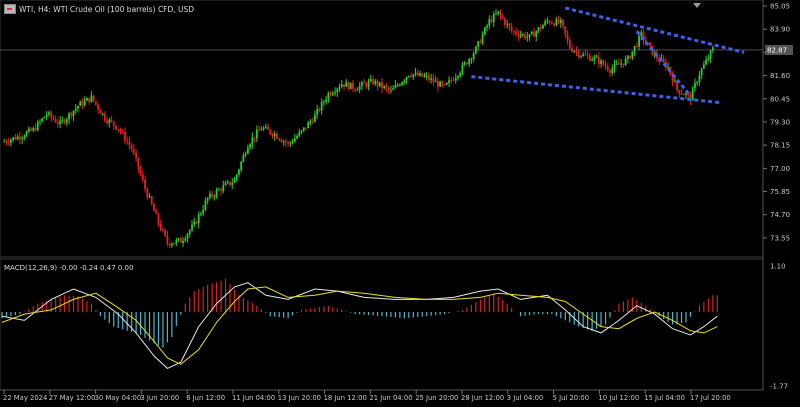 The height and width of the screenshot is (407, 800). What do you see at coordinates (253, 398) in the screenshot?
I see `time-axis-label: 11 Jun 04:00` at bounding box center [253, 398].